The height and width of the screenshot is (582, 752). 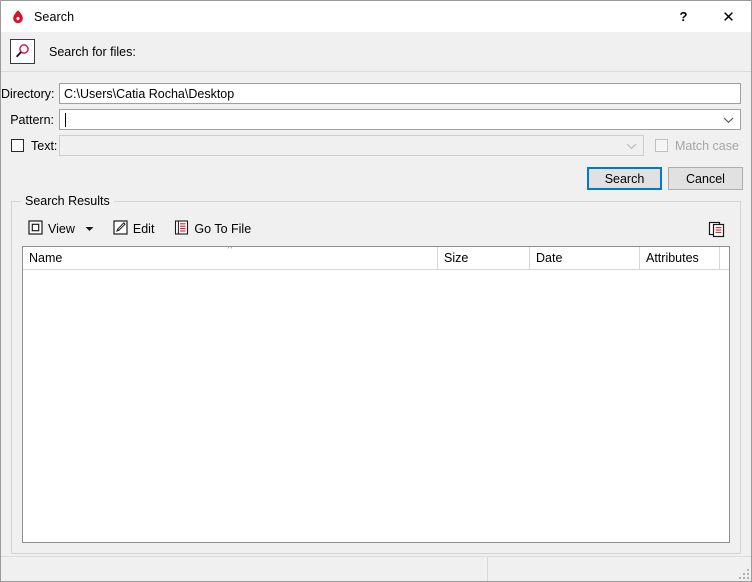 What do you see at coordinates (484, 258) in the screenshot?
I see `column-header-size: Size` at bounding box center [484, 258].